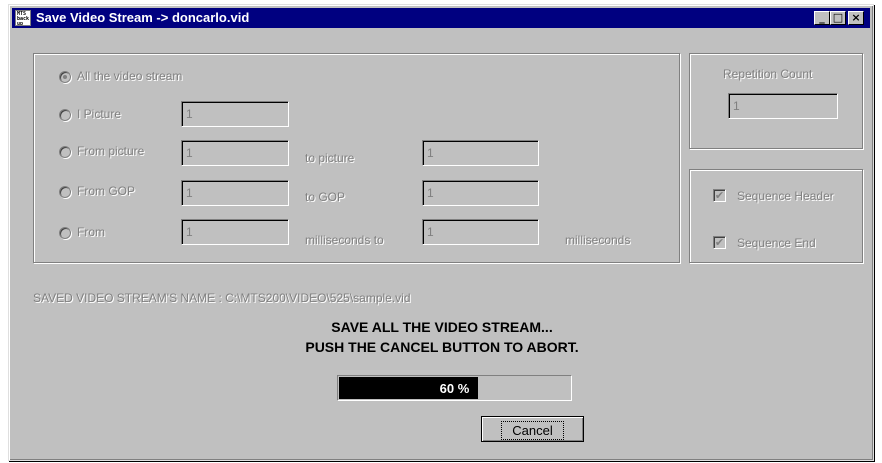  What do you see at coordinates (838, 18) in the screenshot?
I see `maximize-button: □` at bounding box center [838, 18].